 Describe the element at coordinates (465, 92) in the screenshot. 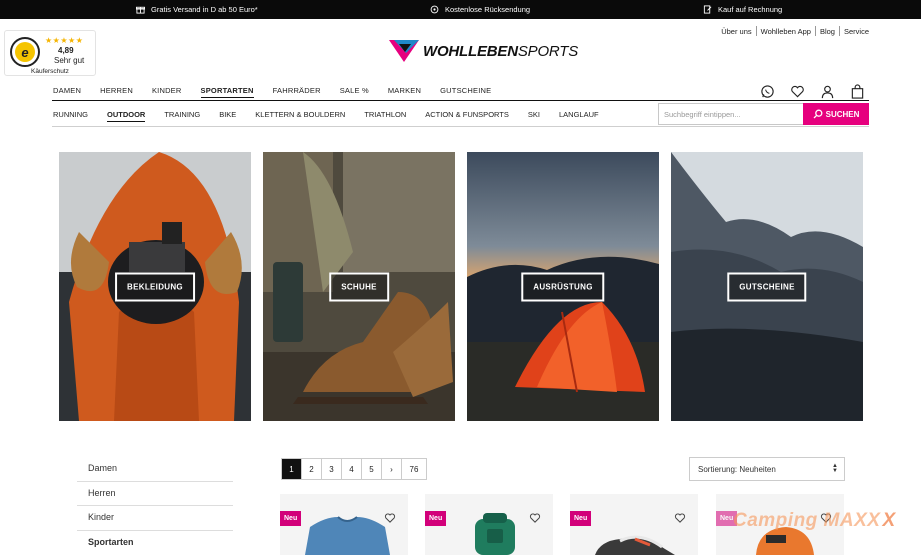

I see `nav-gutscheine: GUTSCHEINE` at that location.